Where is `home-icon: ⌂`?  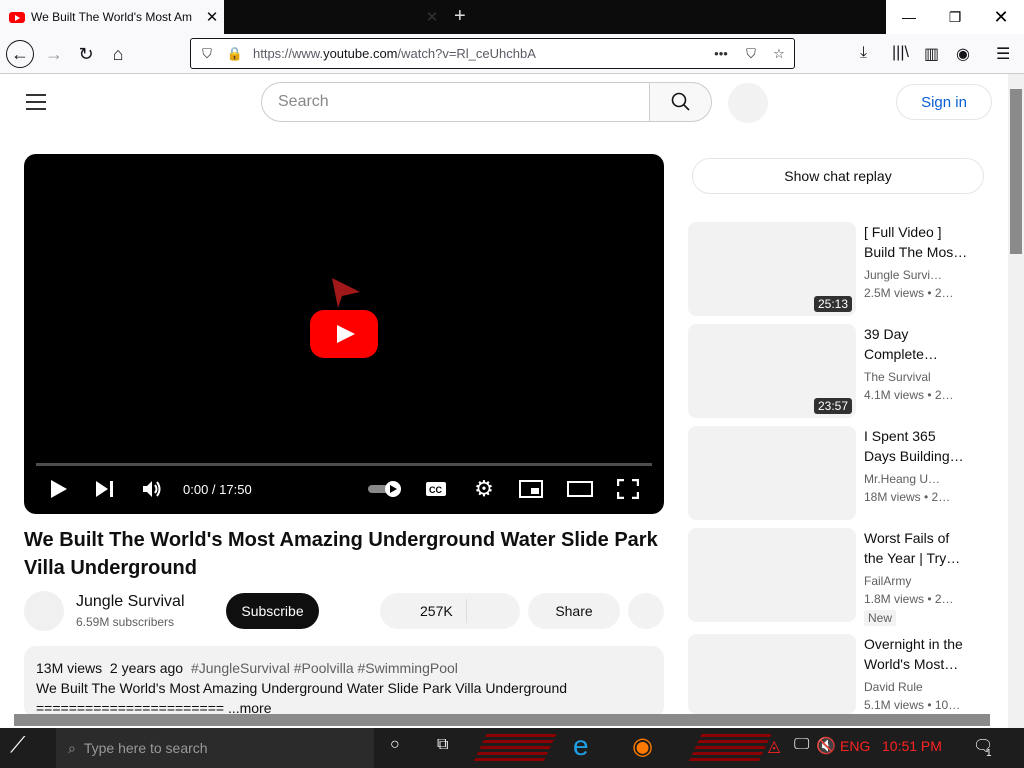
home-icon: ⌂ is located at coordinates (118, 54).